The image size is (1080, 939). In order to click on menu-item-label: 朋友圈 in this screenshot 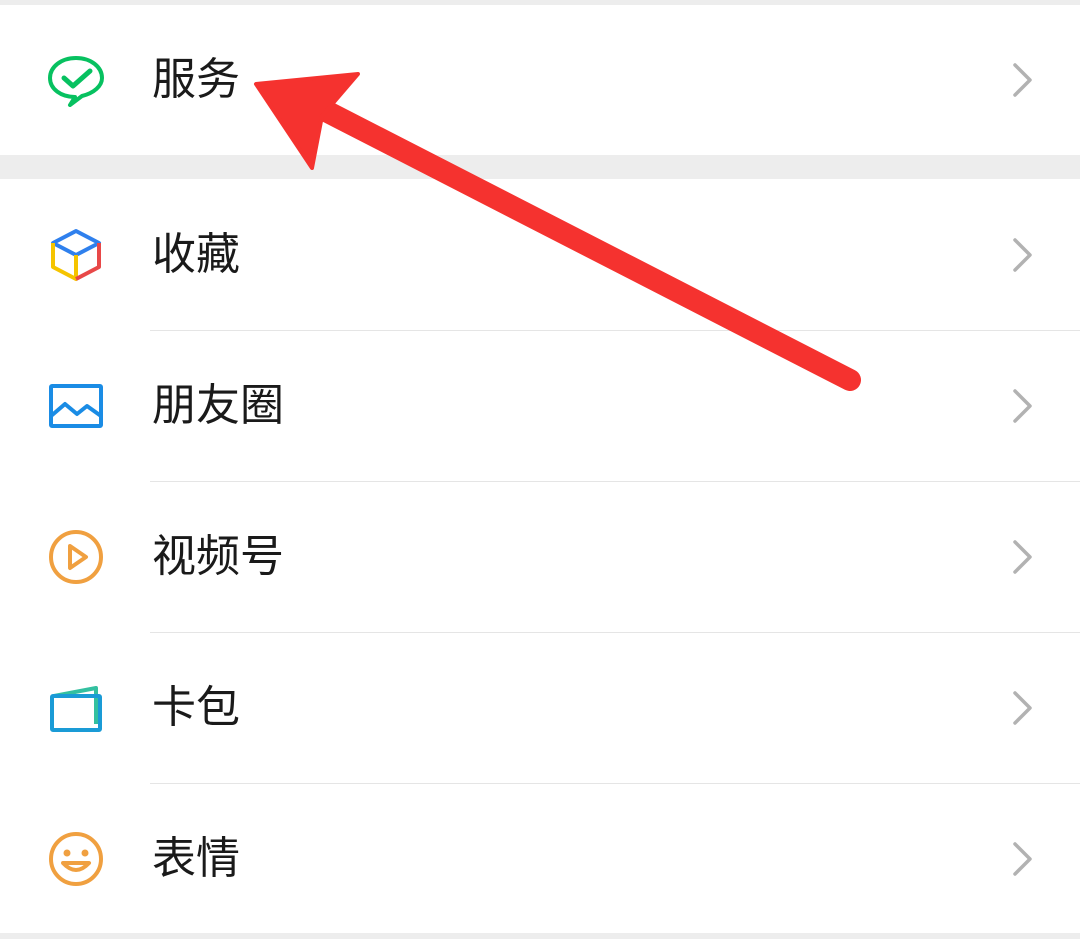, I will do `click(218, 405)`.